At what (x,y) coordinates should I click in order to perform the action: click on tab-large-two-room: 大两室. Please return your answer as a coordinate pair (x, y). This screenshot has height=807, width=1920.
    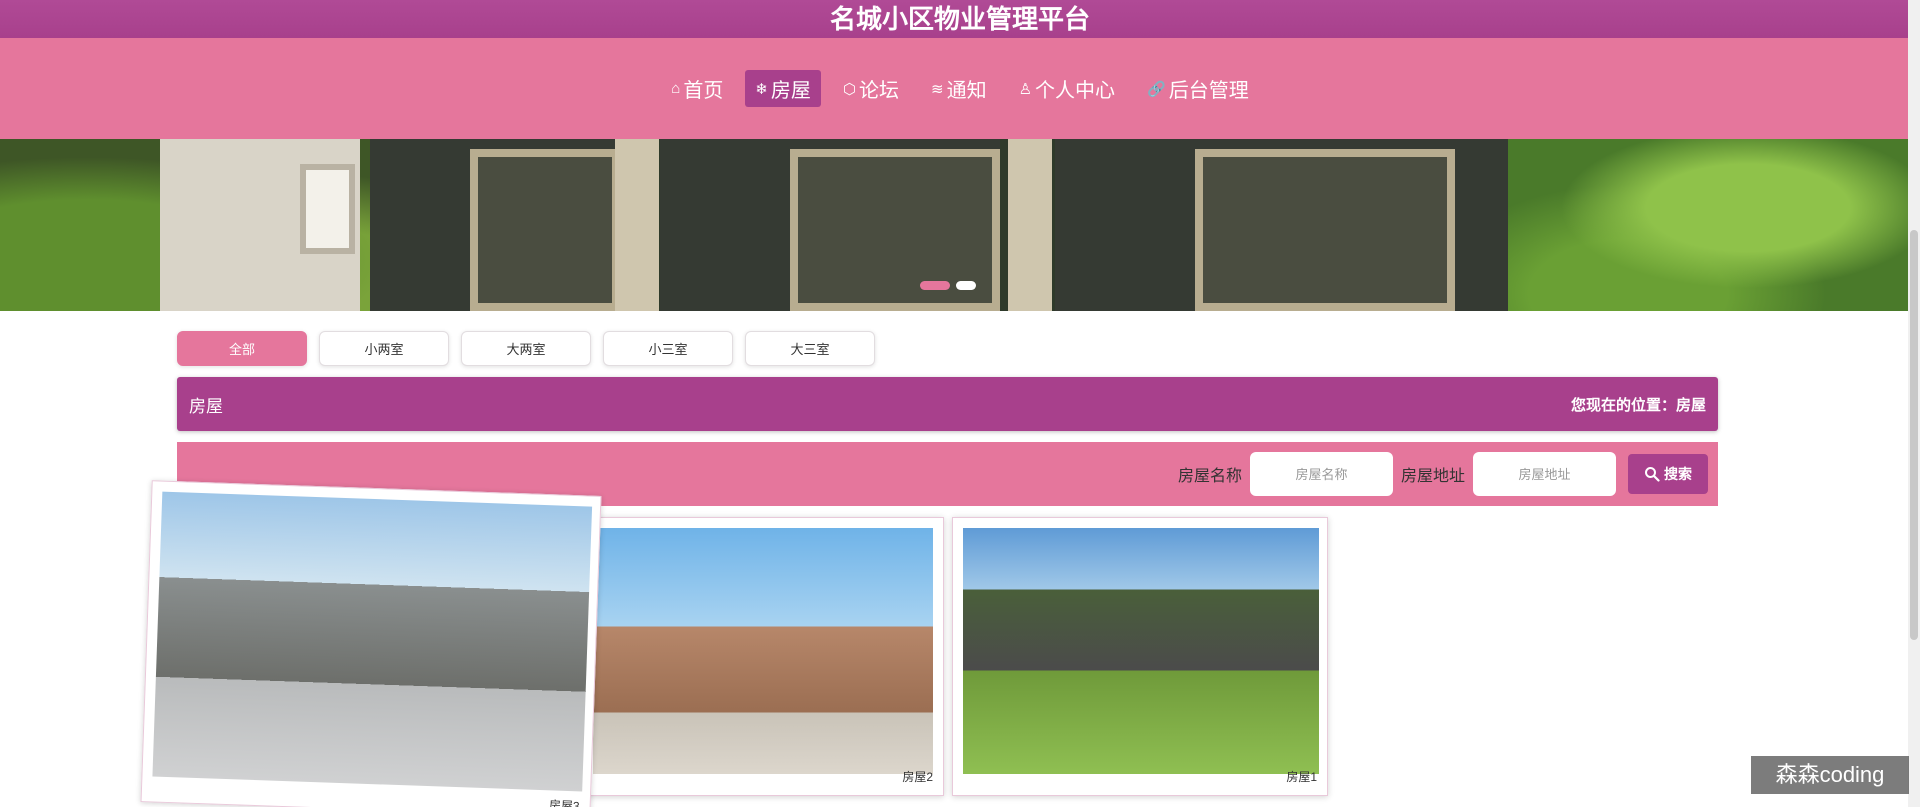
    Looking at the image, I should click on (526, 348).